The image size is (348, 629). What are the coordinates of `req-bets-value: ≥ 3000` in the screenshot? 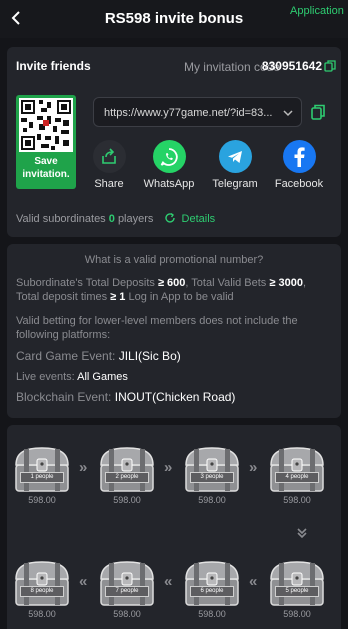 It's located at (286, 283).